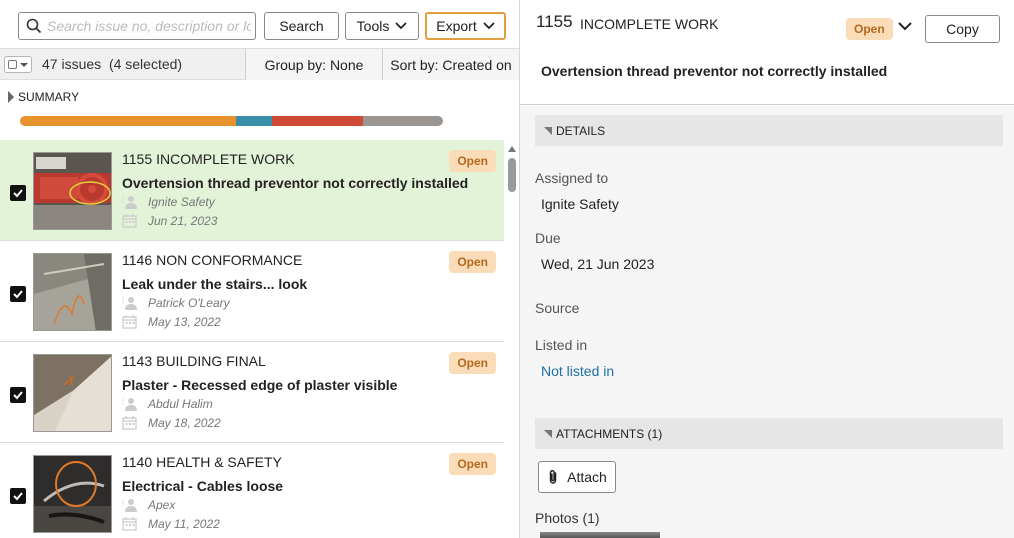 The height and width of the screenshot is (538, 1014). What do you see at coordinates (553, 476) in the screenshot?
I see `paperclip-icon` at bounding box center [553, 476].